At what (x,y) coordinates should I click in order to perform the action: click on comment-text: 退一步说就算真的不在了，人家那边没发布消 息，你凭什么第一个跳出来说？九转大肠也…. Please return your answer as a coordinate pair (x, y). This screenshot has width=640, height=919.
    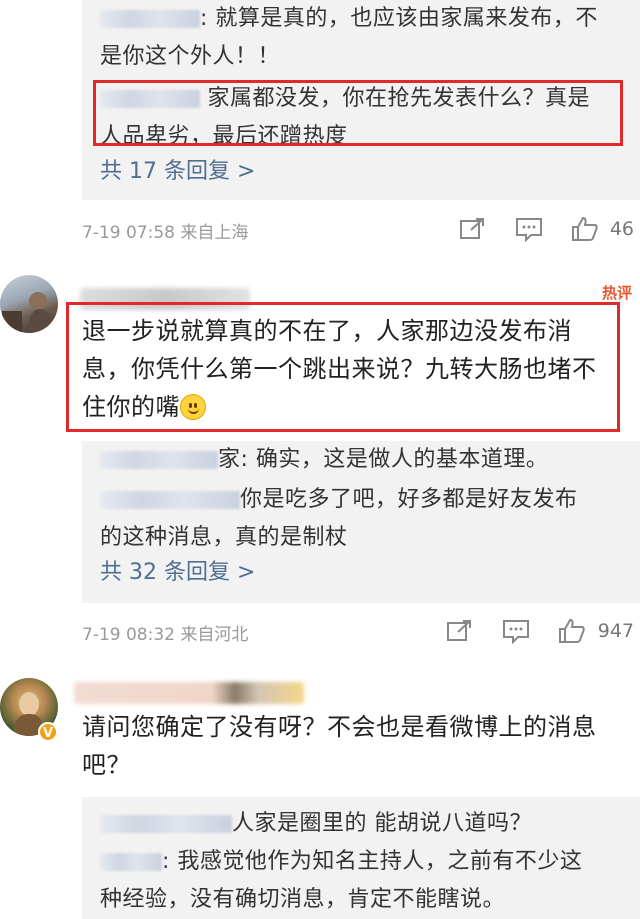
    Looking at the image, I should click on (352, 369).